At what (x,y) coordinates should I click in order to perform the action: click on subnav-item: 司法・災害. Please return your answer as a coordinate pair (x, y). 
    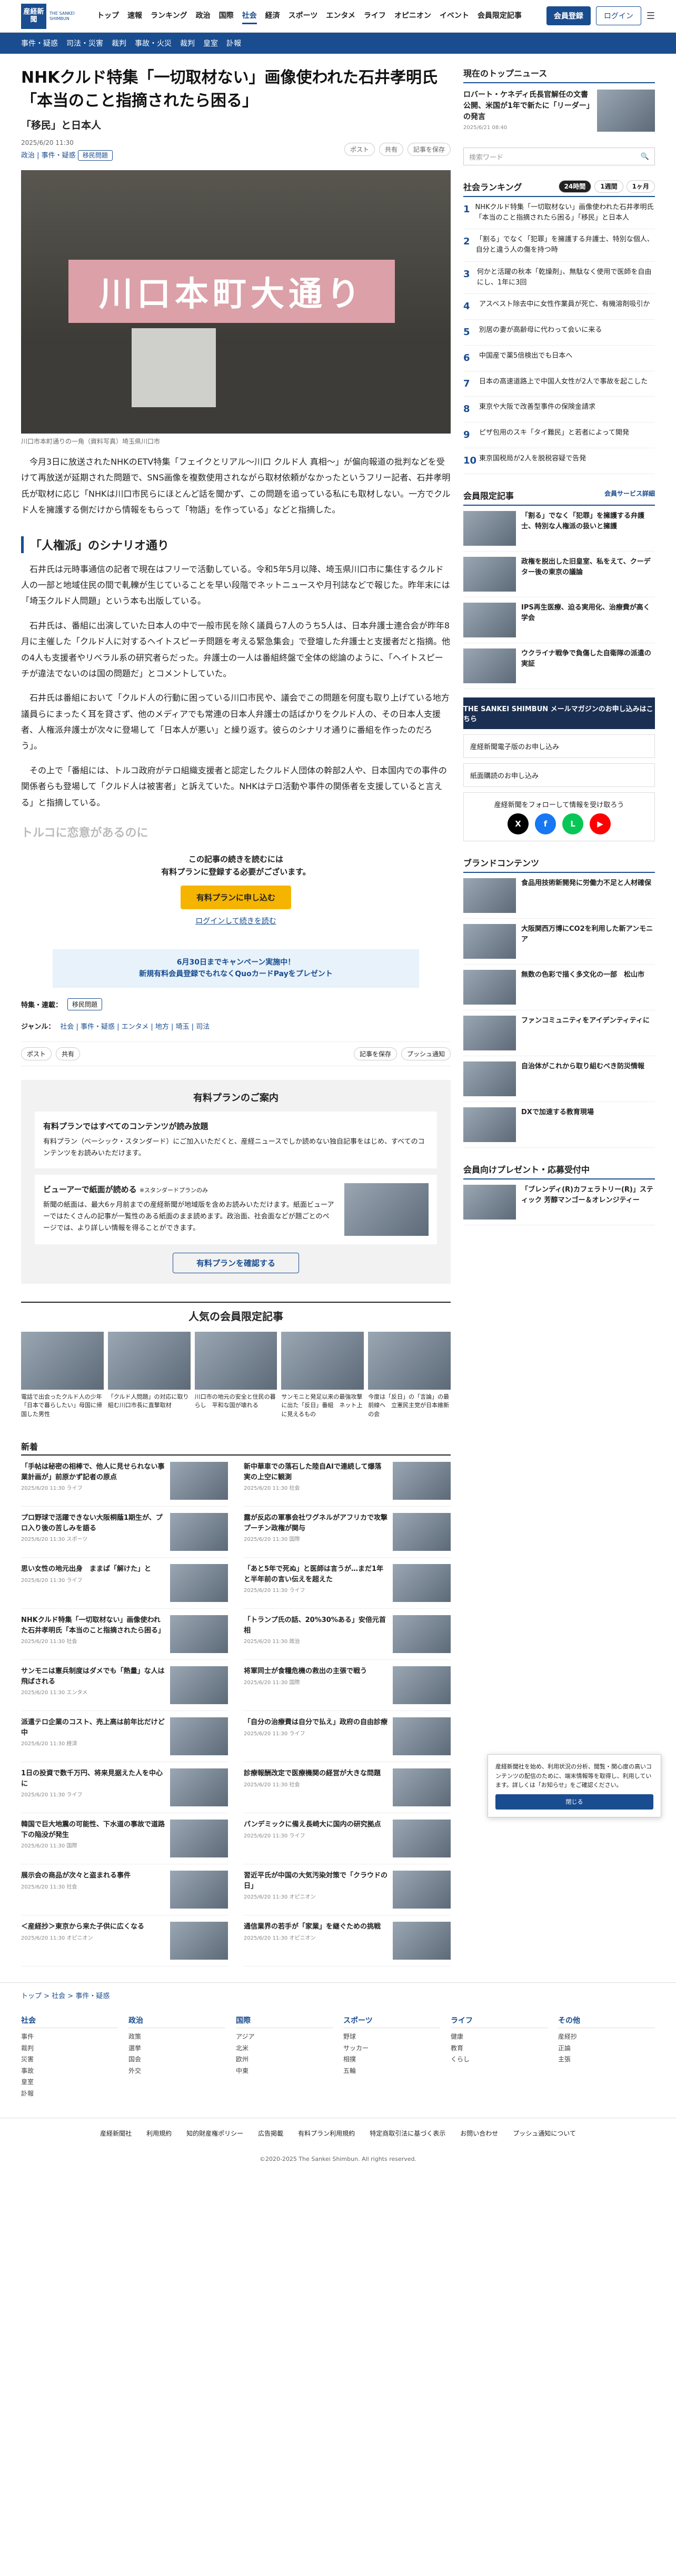
    Looking at the image, I should click on (84, 43).